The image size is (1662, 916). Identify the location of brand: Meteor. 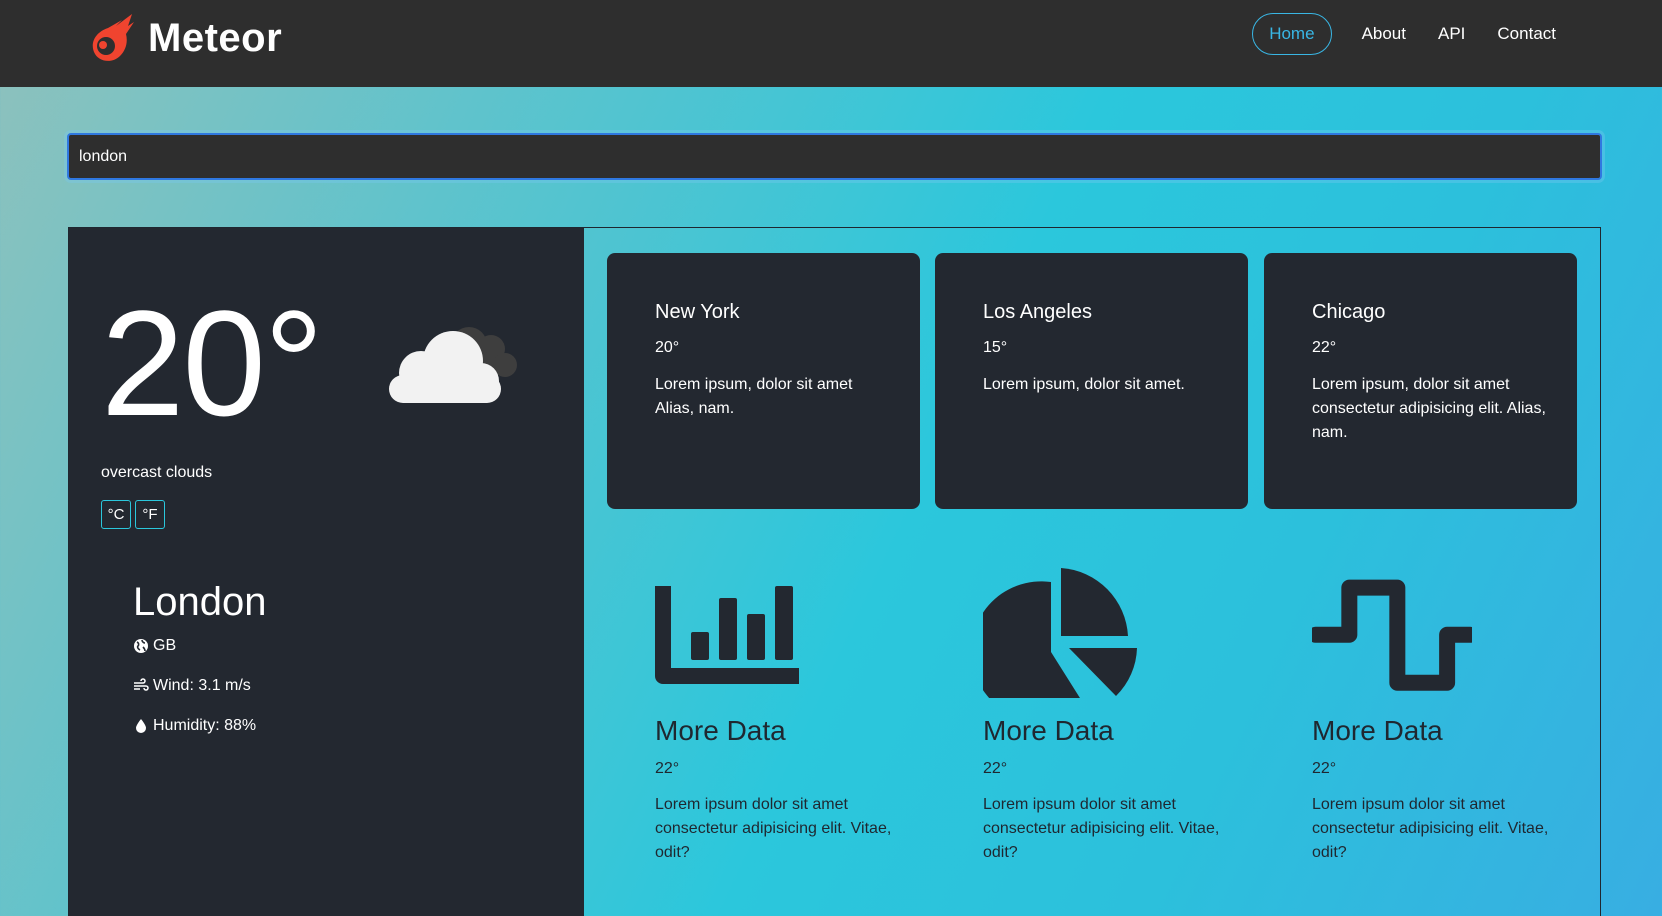
(184, 38).